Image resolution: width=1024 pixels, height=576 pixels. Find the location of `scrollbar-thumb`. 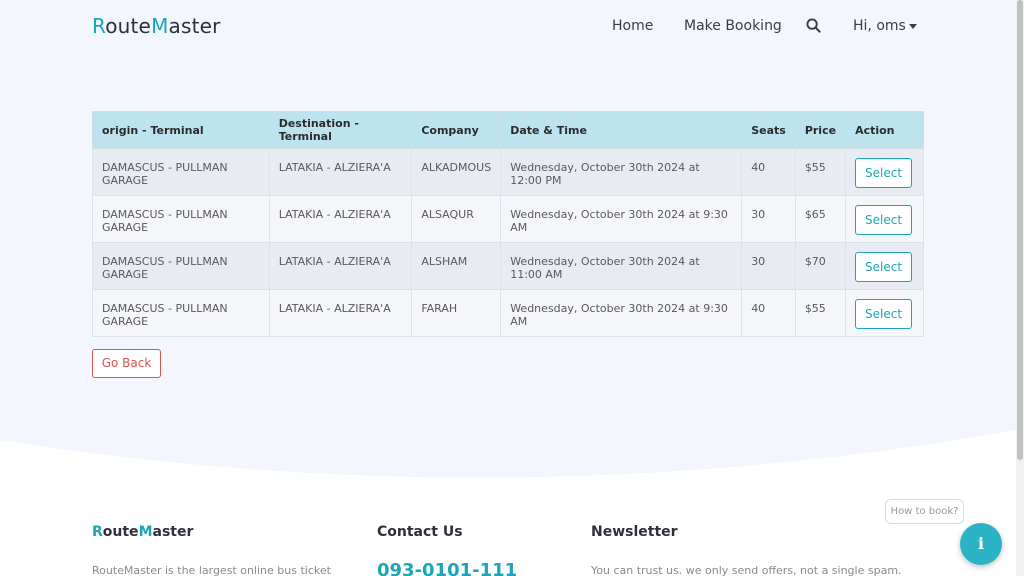

scrollbar-thumb is located at coordinates (1020, 230).